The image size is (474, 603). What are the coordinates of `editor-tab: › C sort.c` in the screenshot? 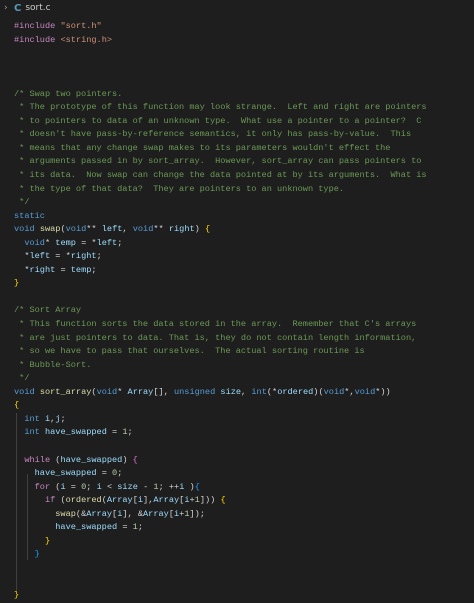 It's located at (237, 8).